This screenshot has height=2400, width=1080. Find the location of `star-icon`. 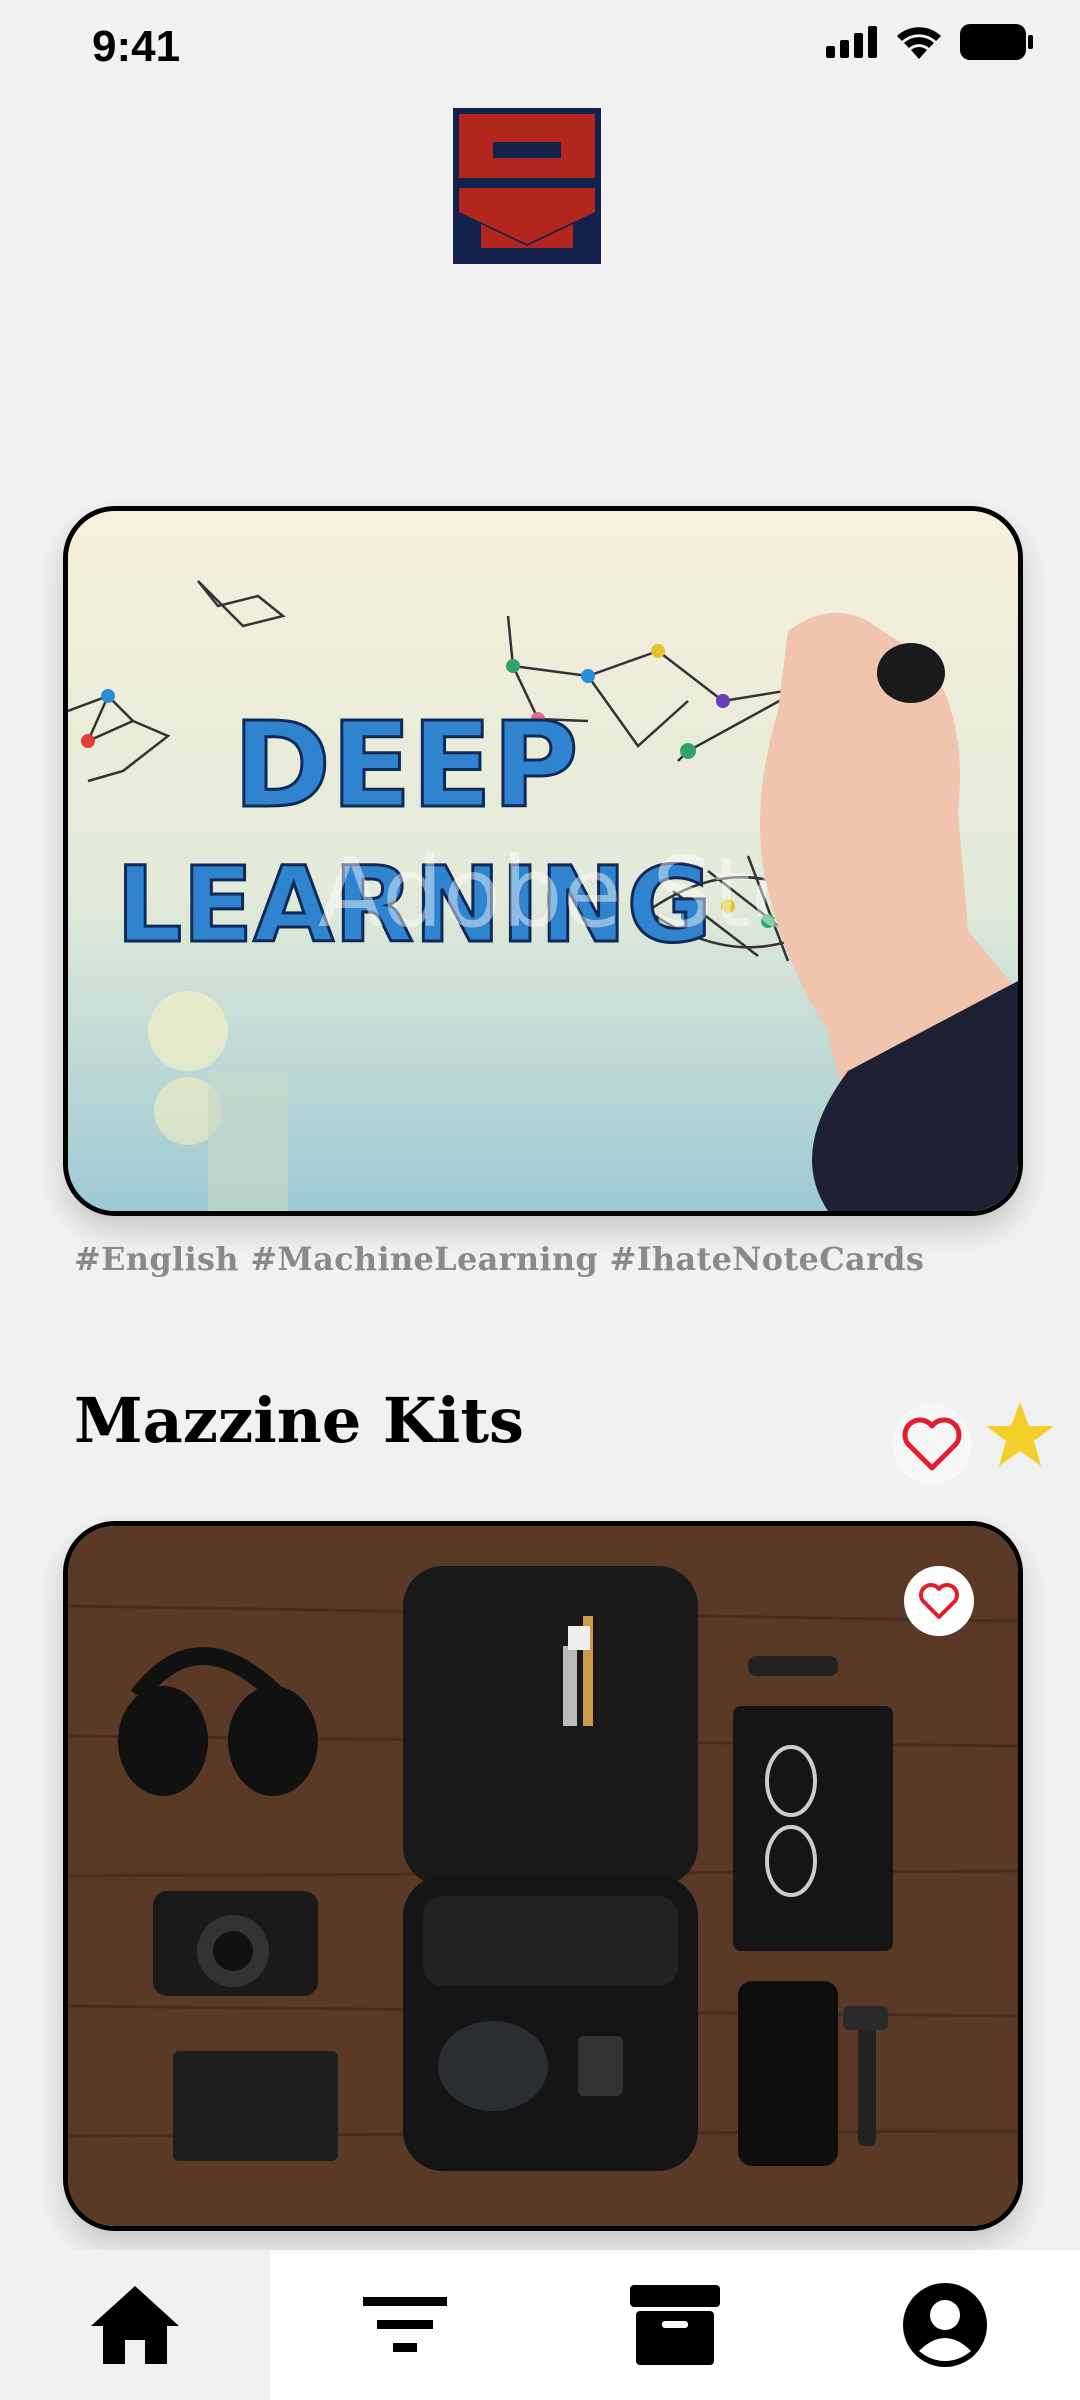

star-icon is located at coordinates (1020, 1436).